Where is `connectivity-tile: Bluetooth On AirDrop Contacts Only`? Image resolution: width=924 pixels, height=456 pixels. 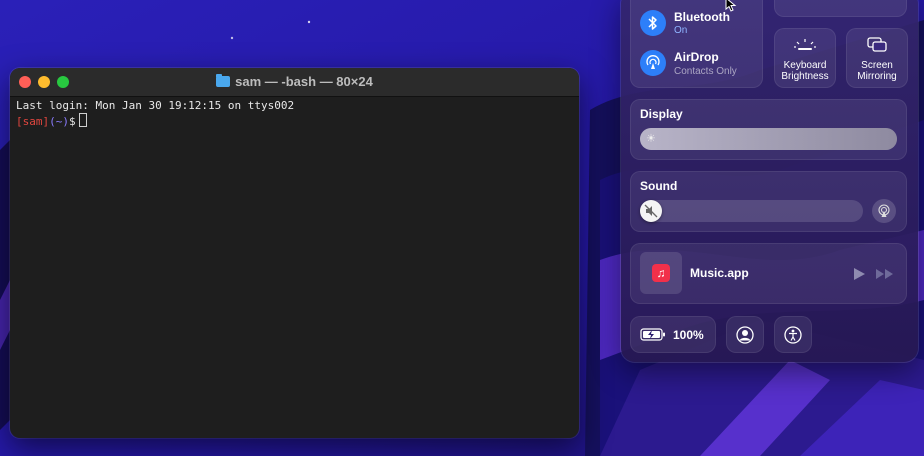
connectivity-tile: Bluetooth On AirDrop Contacts Only is located at coordinates (696, 44).